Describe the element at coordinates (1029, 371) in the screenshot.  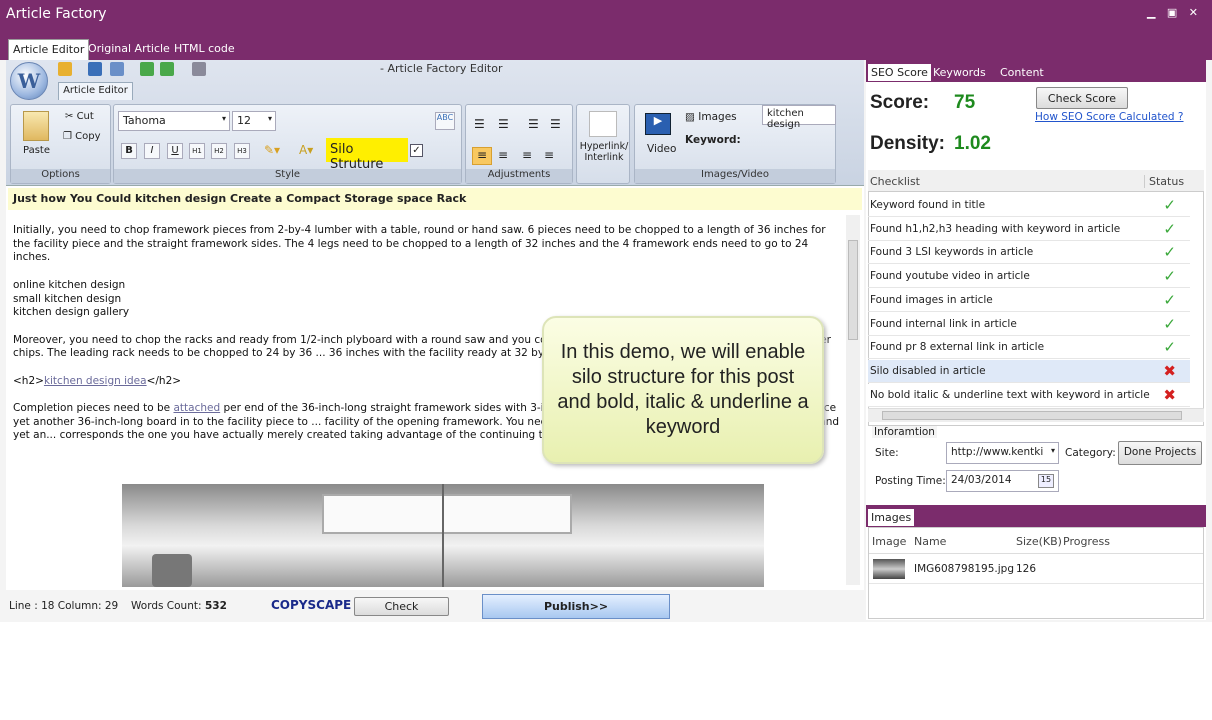
I see `checklist-row: Silo disabled in article ✖` at that location.